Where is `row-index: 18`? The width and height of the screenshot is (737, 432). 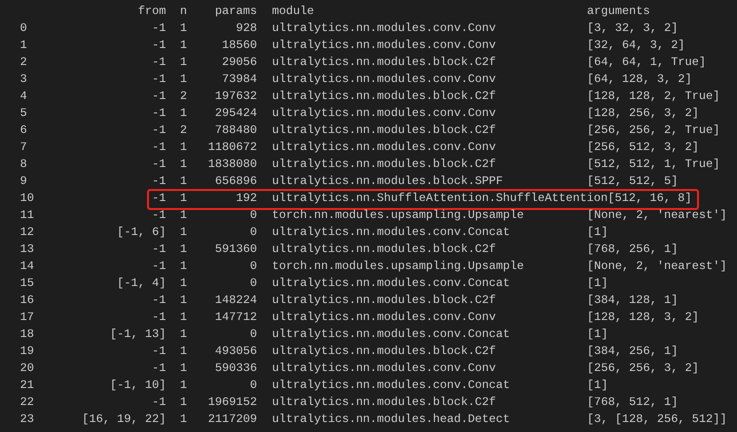 row-index: 18 is located at coordinates (27, 334).